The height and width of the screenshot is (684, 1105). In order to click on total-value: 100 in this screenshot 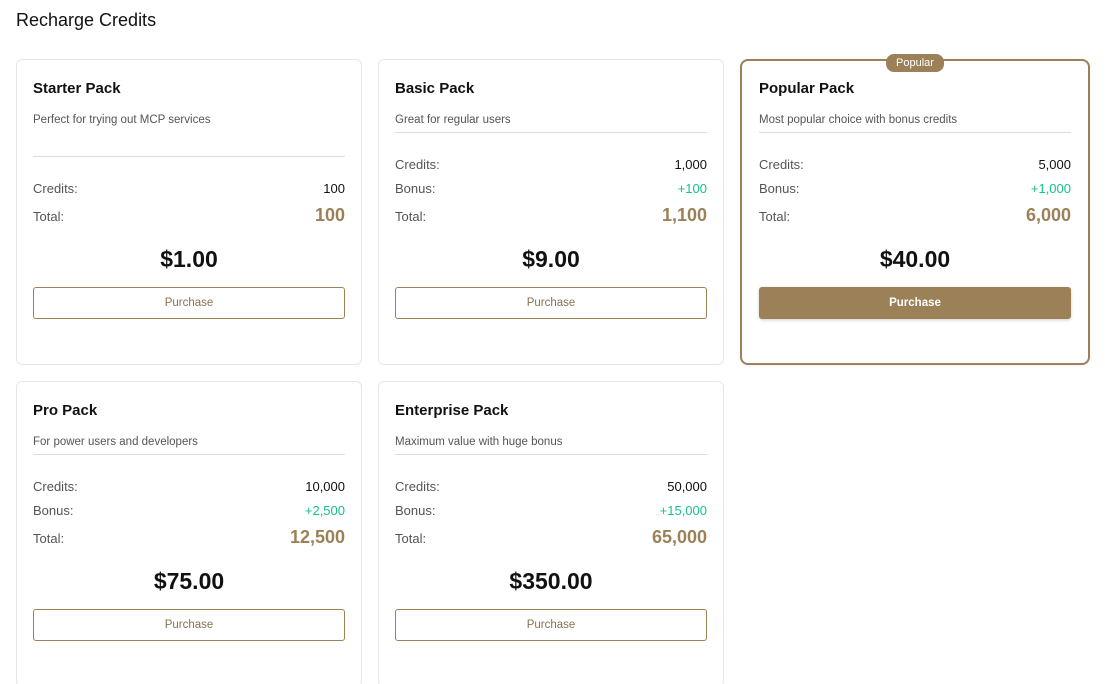, I will do `click(329, 215)`.